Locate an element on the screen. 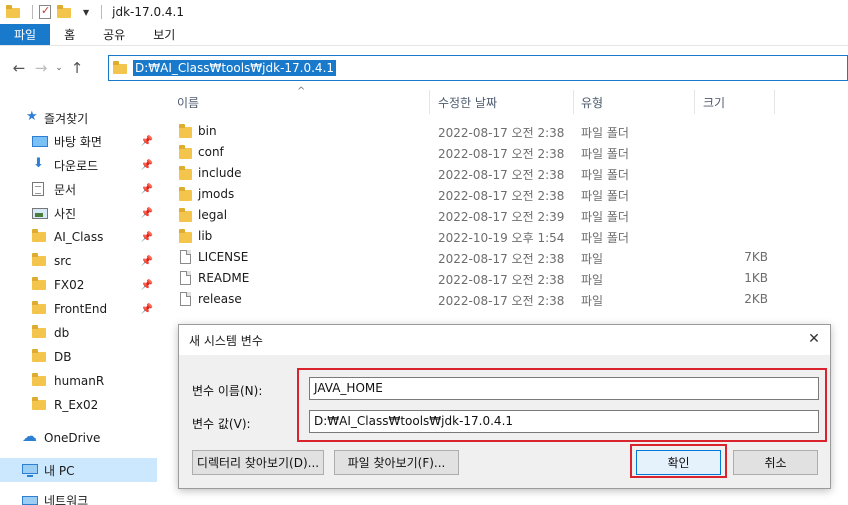  tab-file: 파일 is located at coordinates (25, 34).